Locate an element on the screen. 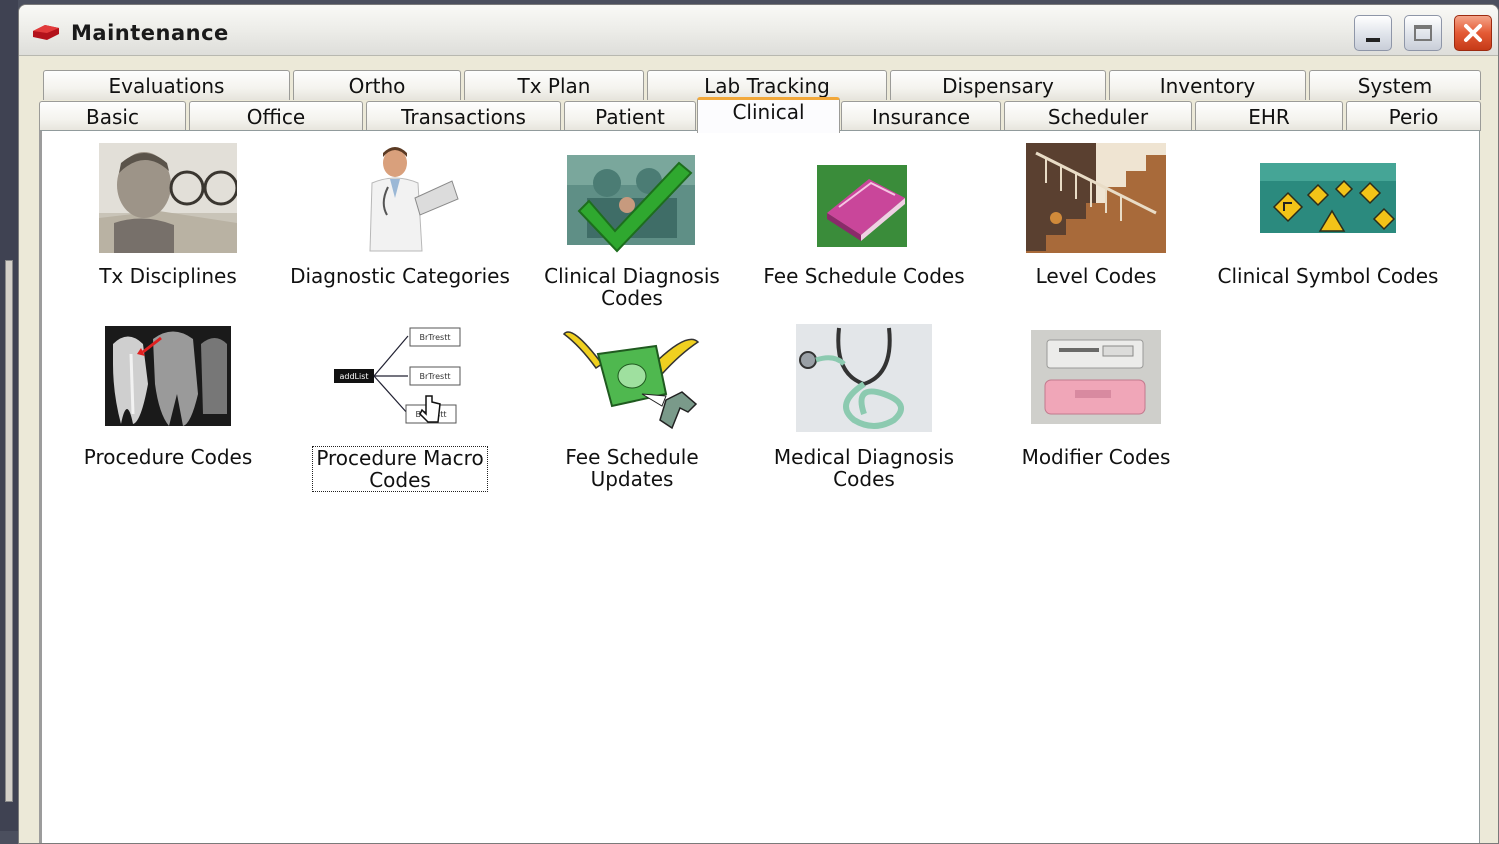  close-icon is located at coordinates (1473, 33).